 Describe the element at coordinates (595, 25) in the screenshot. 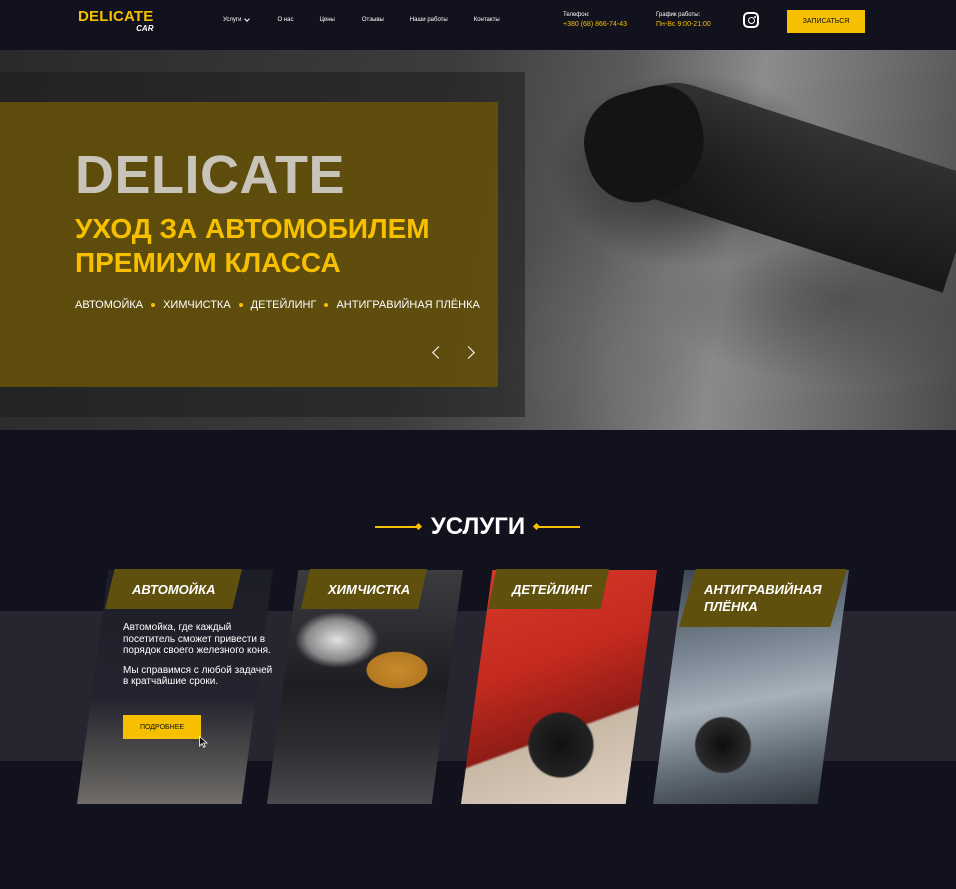

I see `phone-link: +380 (68) 866-74-43` at that location.